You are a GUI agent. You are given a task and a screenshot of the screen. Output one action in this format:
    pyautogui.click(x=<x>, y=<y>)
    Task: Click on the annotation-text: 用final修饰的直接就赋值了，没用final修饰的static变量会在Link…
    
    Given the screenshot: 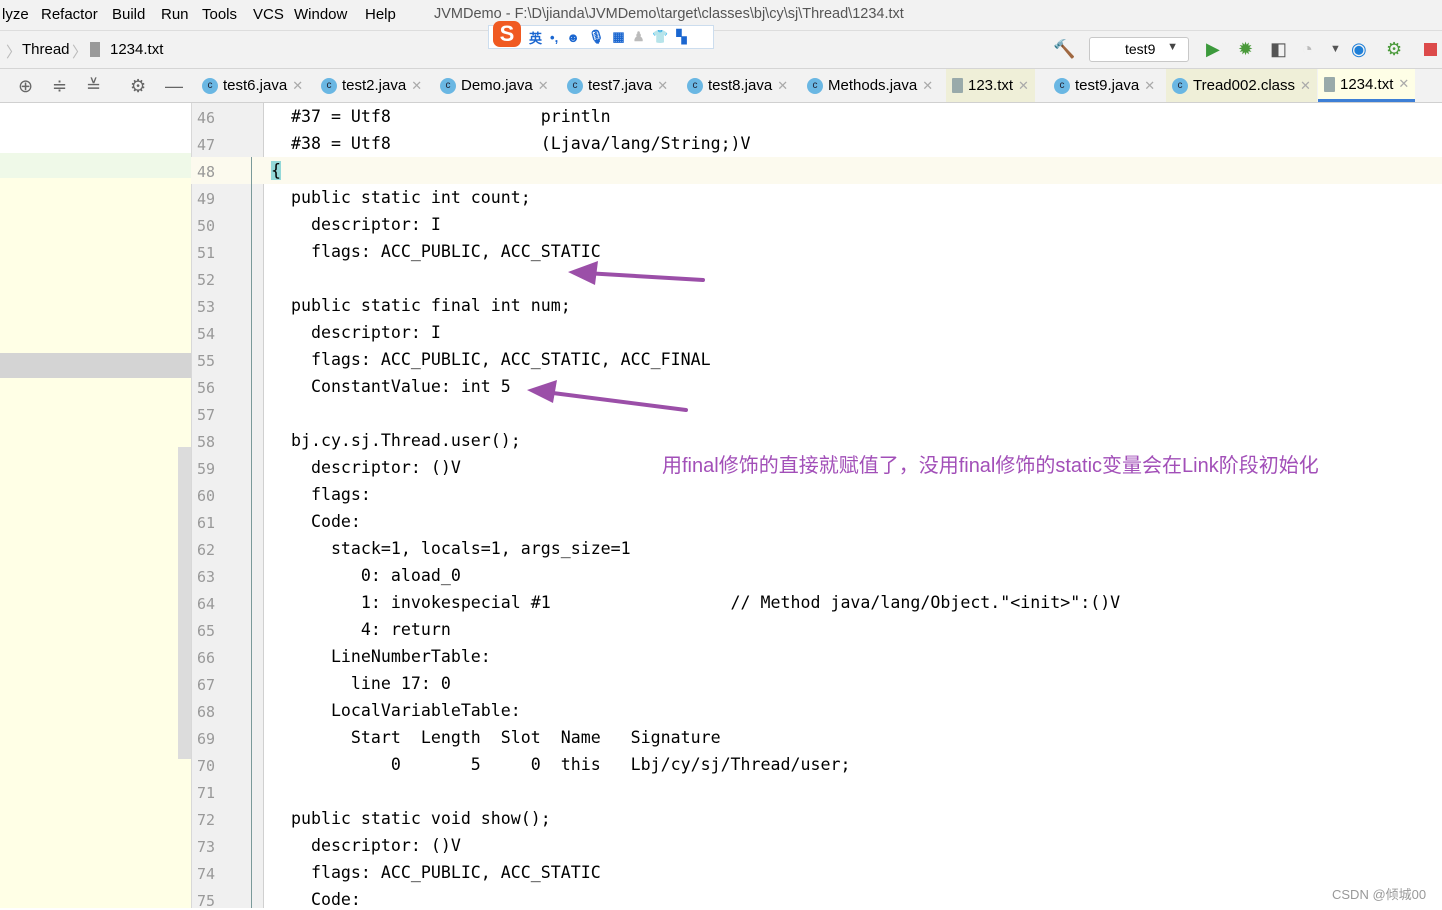 What is the action you would take?
    pyautogui.click(x=990, y=466)
    